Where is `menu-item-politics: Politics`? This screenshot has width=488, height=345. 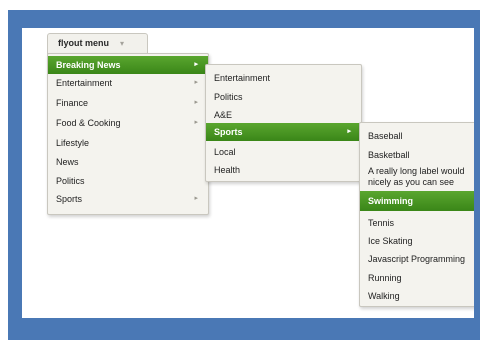 menu-item-politics: Politics is located at coordinates (128, 181).